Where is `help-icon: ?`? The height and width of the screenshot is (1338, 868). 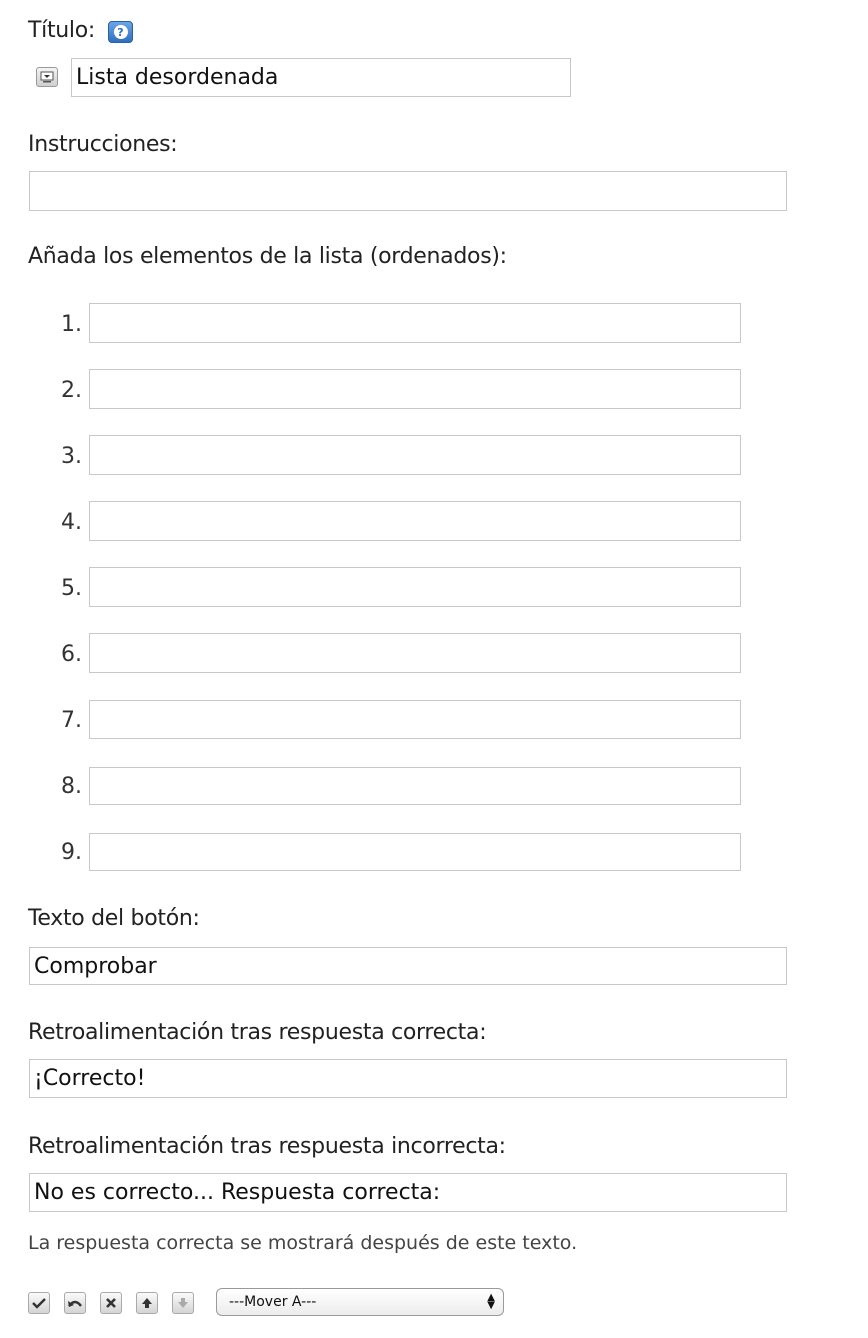 help-icon: ? is located at coordinates (120, 32).